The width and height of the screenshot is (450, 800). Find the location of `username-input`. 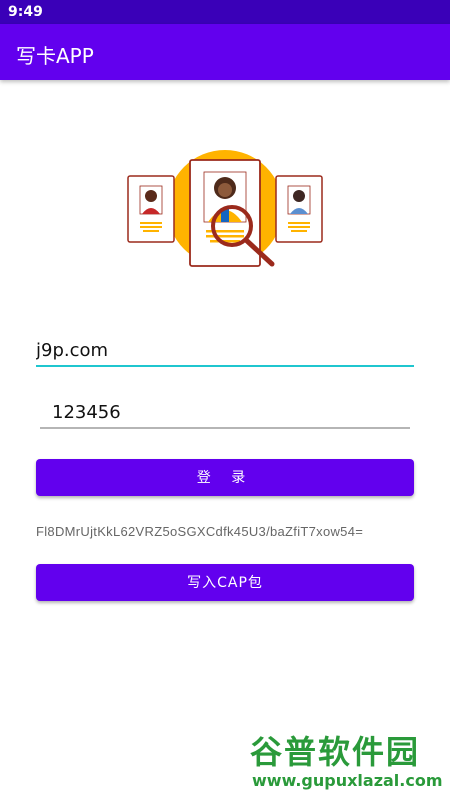

username-input is located at coordinates (225, 352).